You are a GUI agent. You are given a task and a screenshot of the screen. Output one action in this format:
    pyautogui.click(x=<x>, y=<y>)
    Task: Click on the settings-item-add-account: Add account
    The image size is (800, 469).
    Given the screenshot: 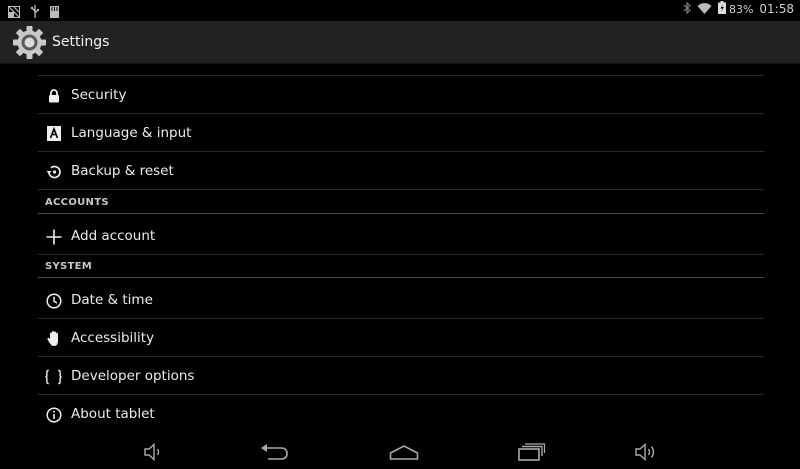 What is the action you would take?
    pyautogui.click(x=401, y=236)
    